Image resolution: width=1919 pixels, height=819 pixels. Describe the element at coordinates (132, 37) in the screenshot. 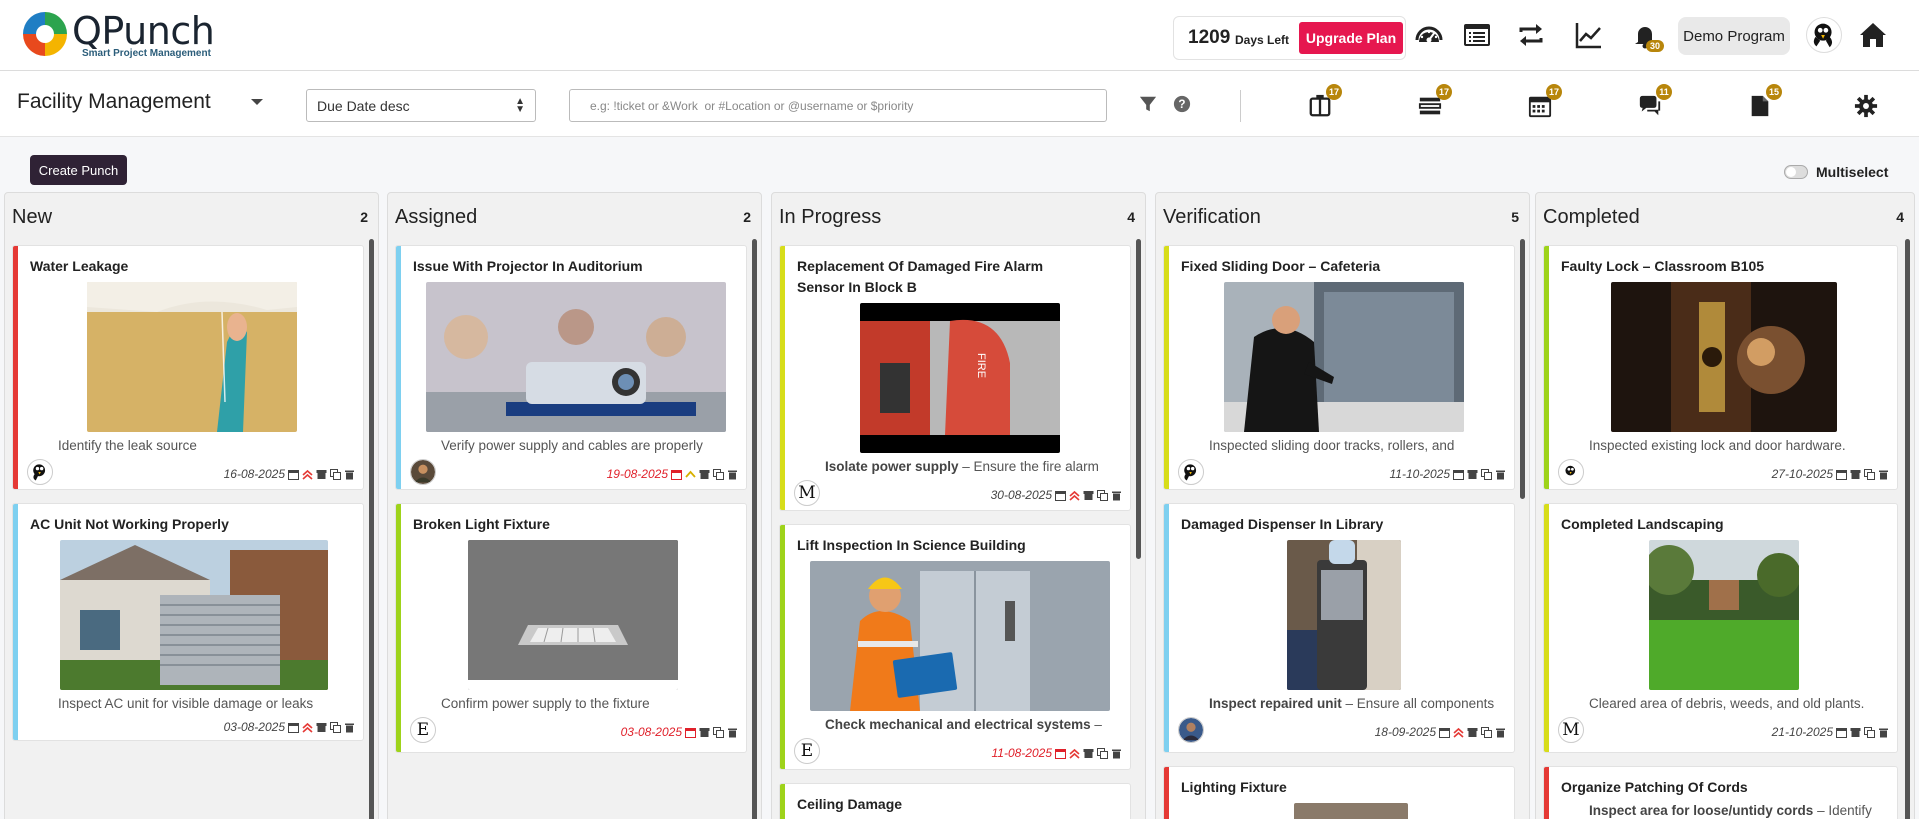

I see `qpunch-logo: QPunch Smart Project Management` at that location.